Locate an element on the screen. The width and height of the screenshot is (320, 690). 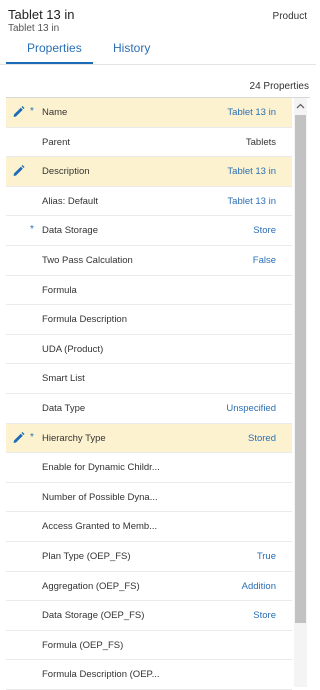
property-row: UDA (Product) is located at coordinates (149, 350).